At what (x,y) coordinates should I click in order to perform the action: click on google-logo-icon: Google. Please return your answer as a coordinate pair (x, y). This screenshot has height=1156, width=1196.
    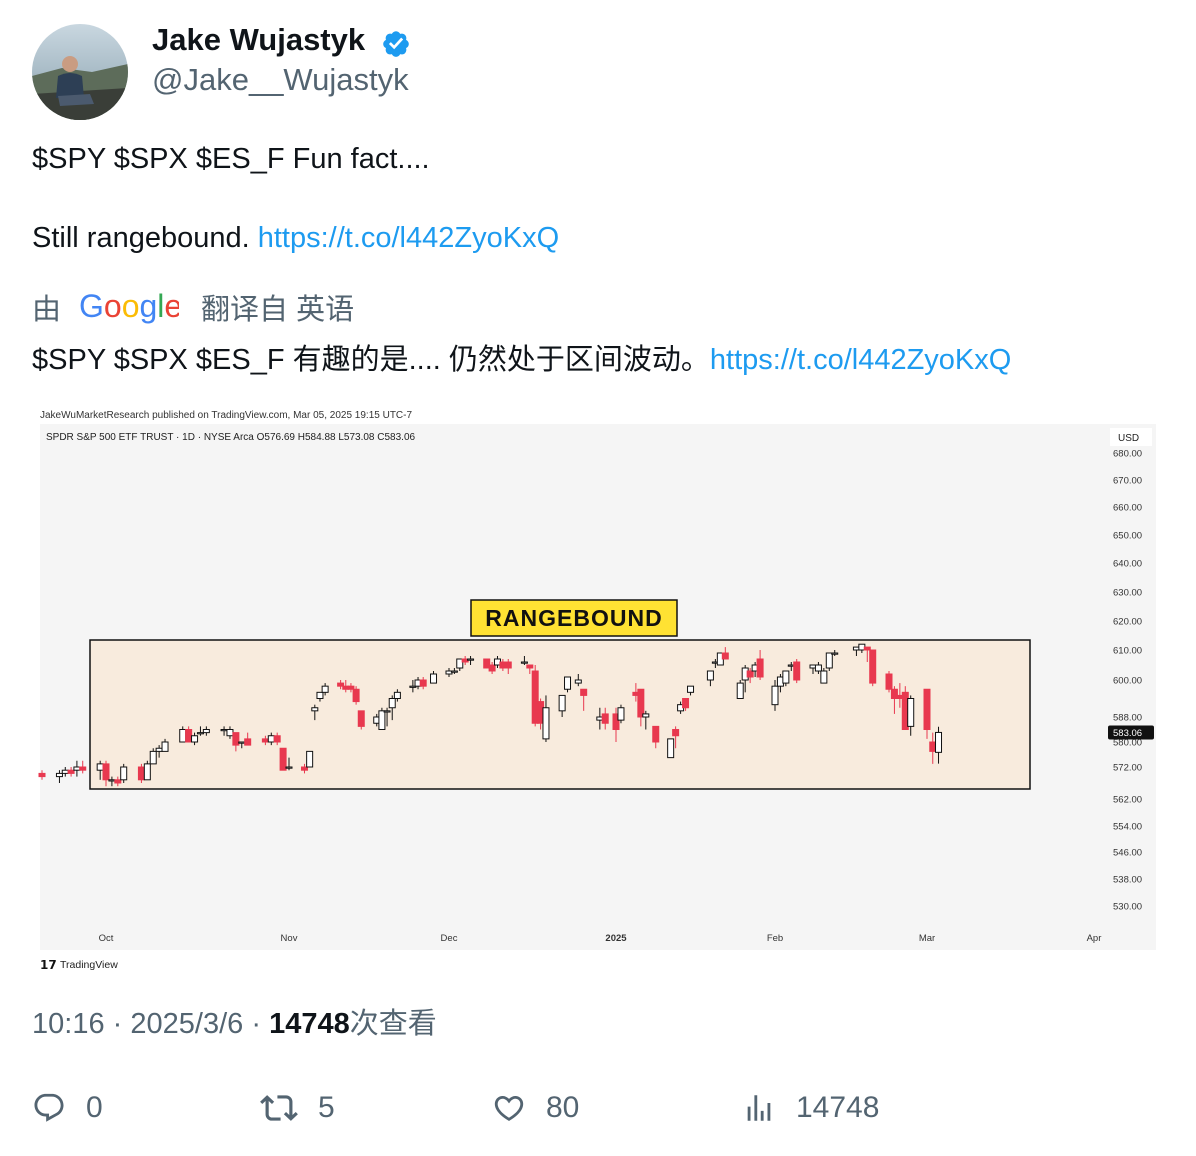
    Looking at the image, I should click on (129, 306).